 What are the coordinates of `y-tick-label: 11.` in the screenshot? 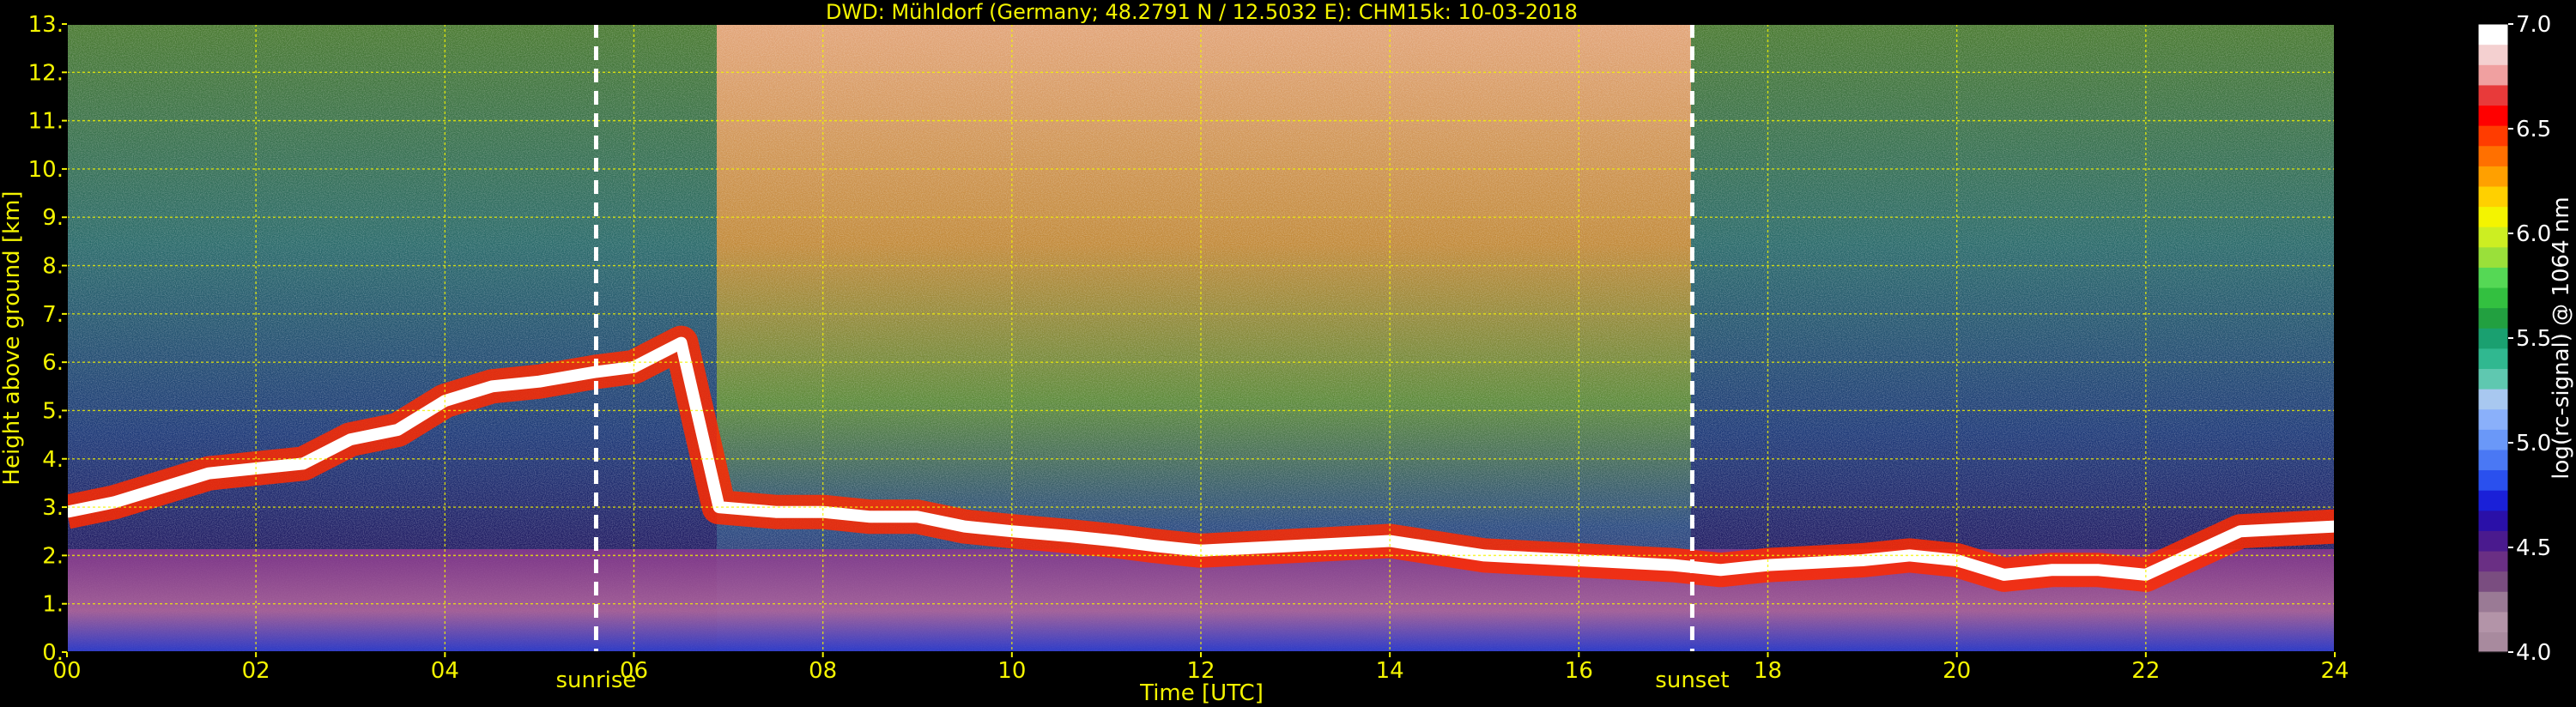 It's located at (46, 122).